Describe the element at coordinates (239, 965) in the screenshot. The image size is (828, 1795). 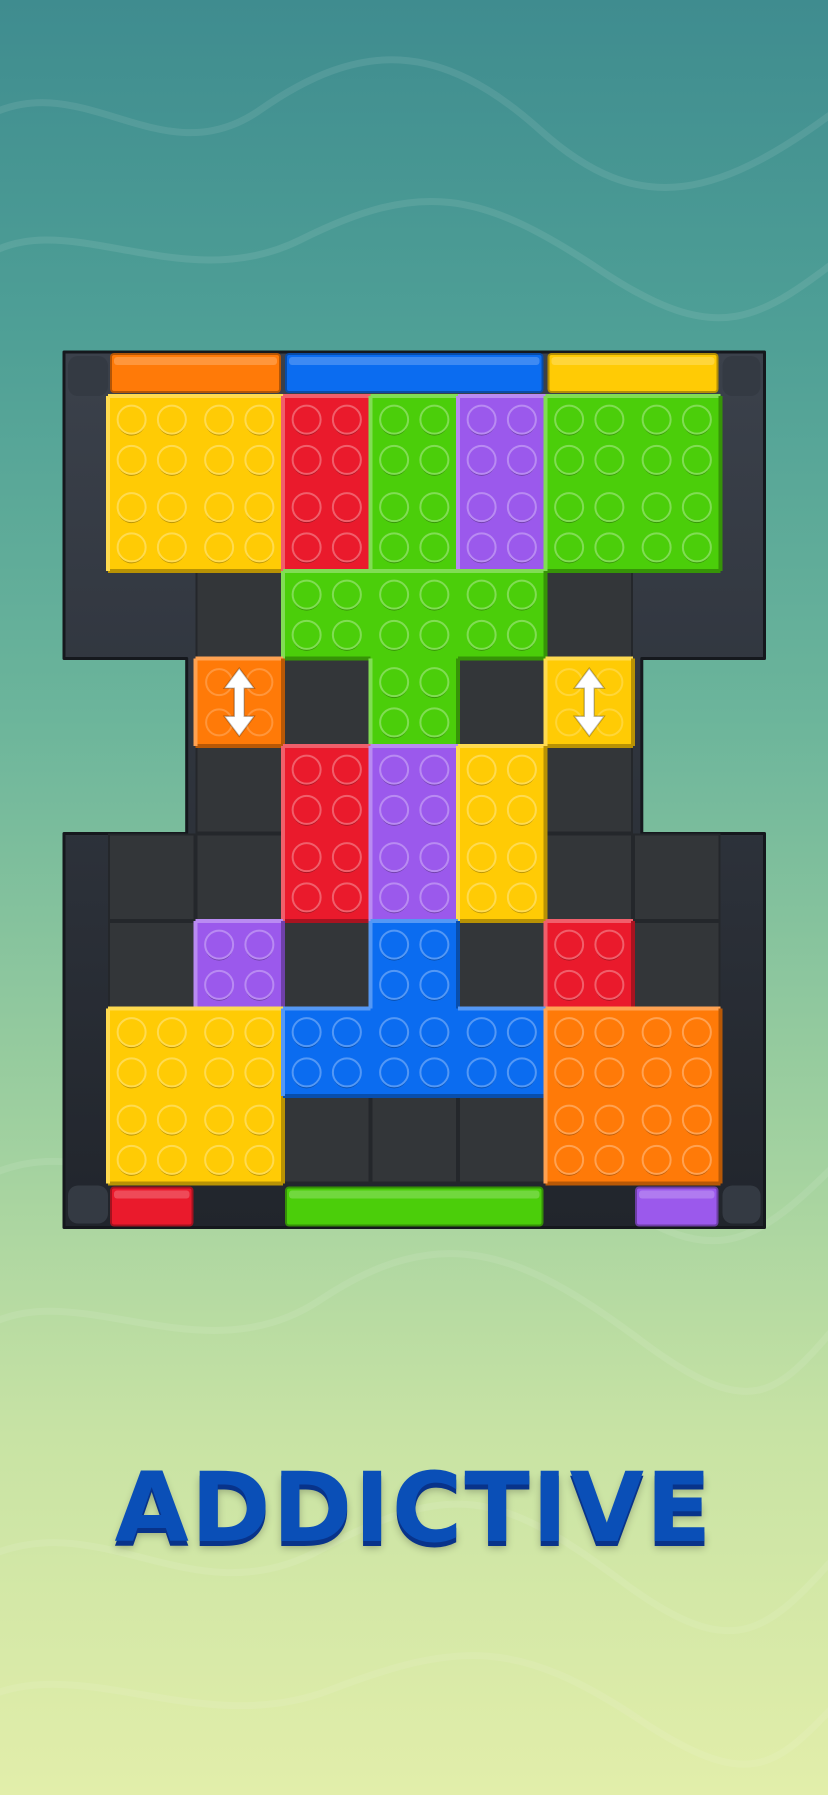
I see `purple-small-block` at that location.